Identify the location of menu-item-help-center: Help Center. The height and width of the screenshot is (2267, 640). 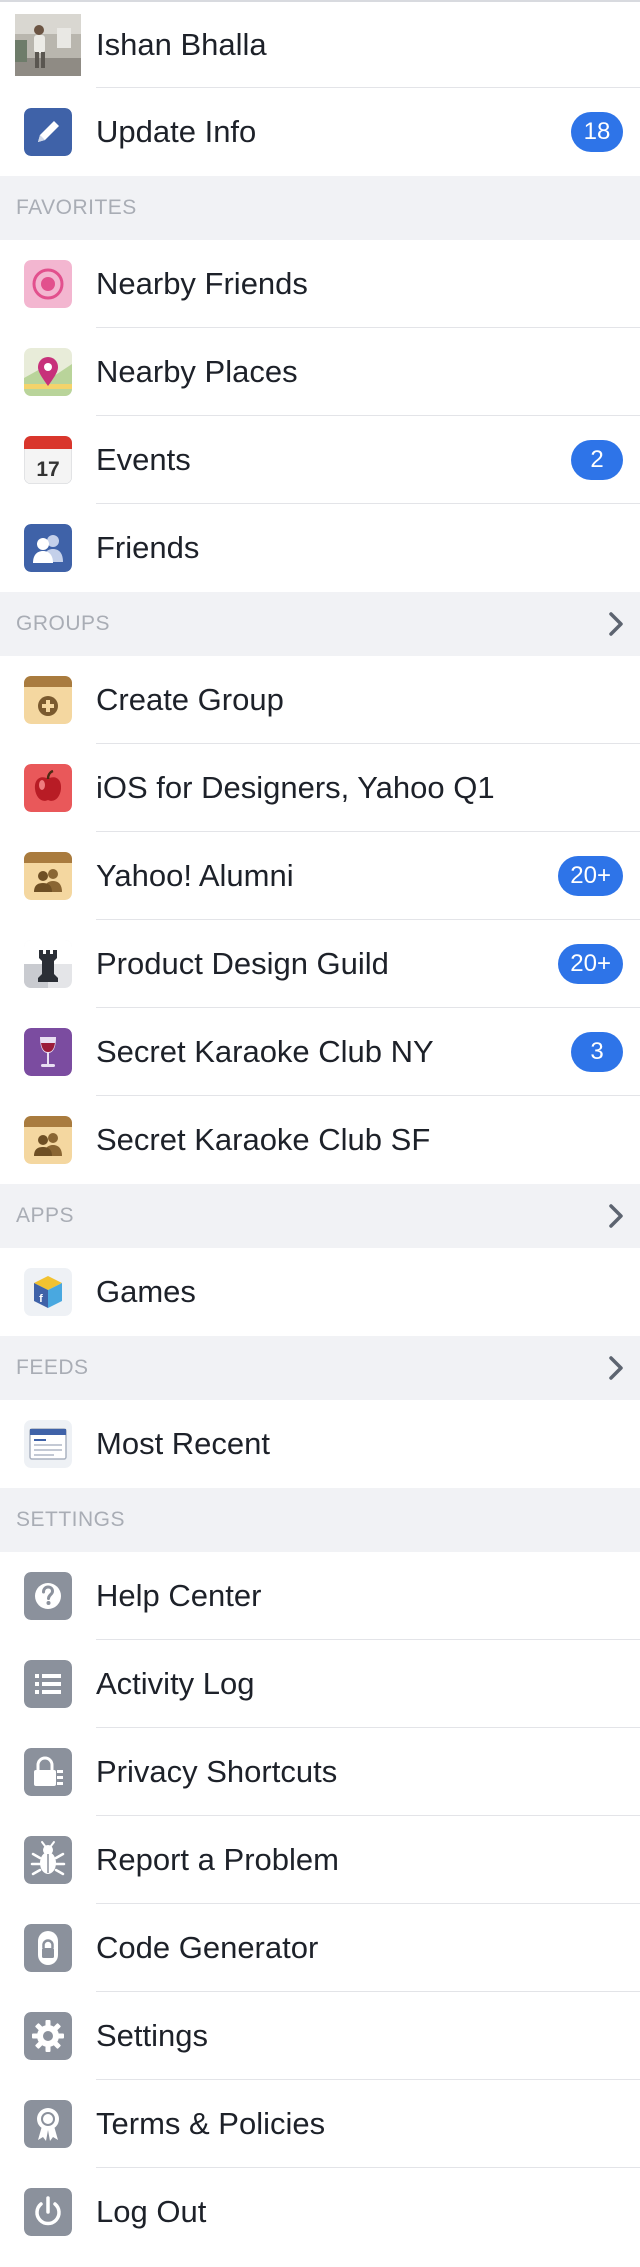
(320, 1596).